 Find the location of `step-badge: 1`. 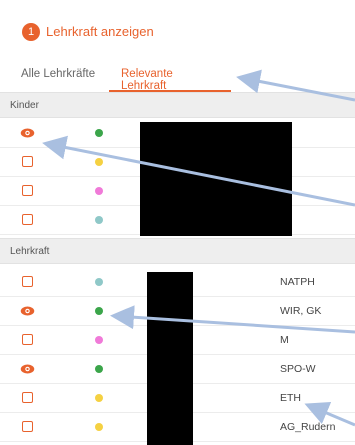

step-badge: 1 is located at coordinates (31, 32).